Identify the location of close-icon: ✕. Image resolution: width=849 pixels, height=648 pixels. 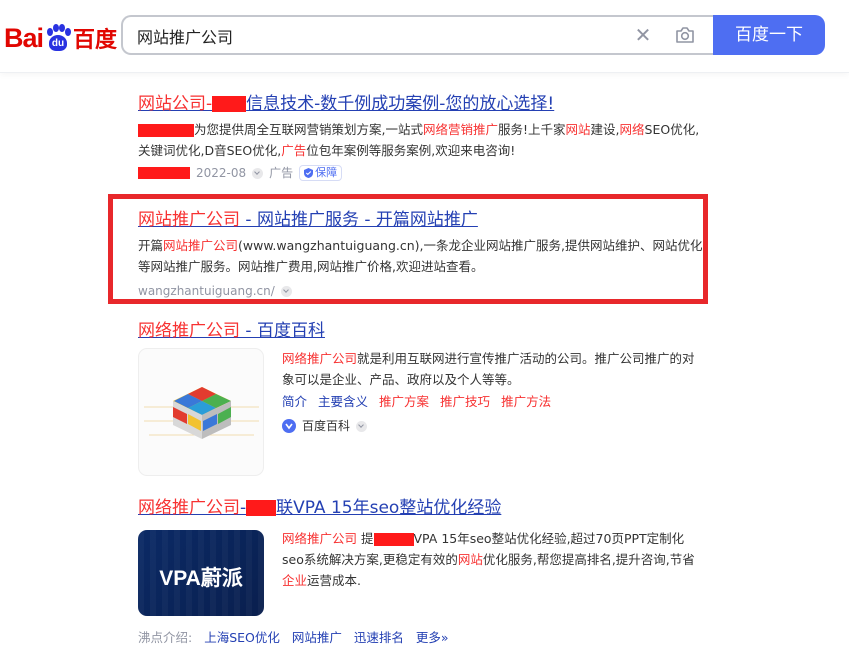
(643, 35).